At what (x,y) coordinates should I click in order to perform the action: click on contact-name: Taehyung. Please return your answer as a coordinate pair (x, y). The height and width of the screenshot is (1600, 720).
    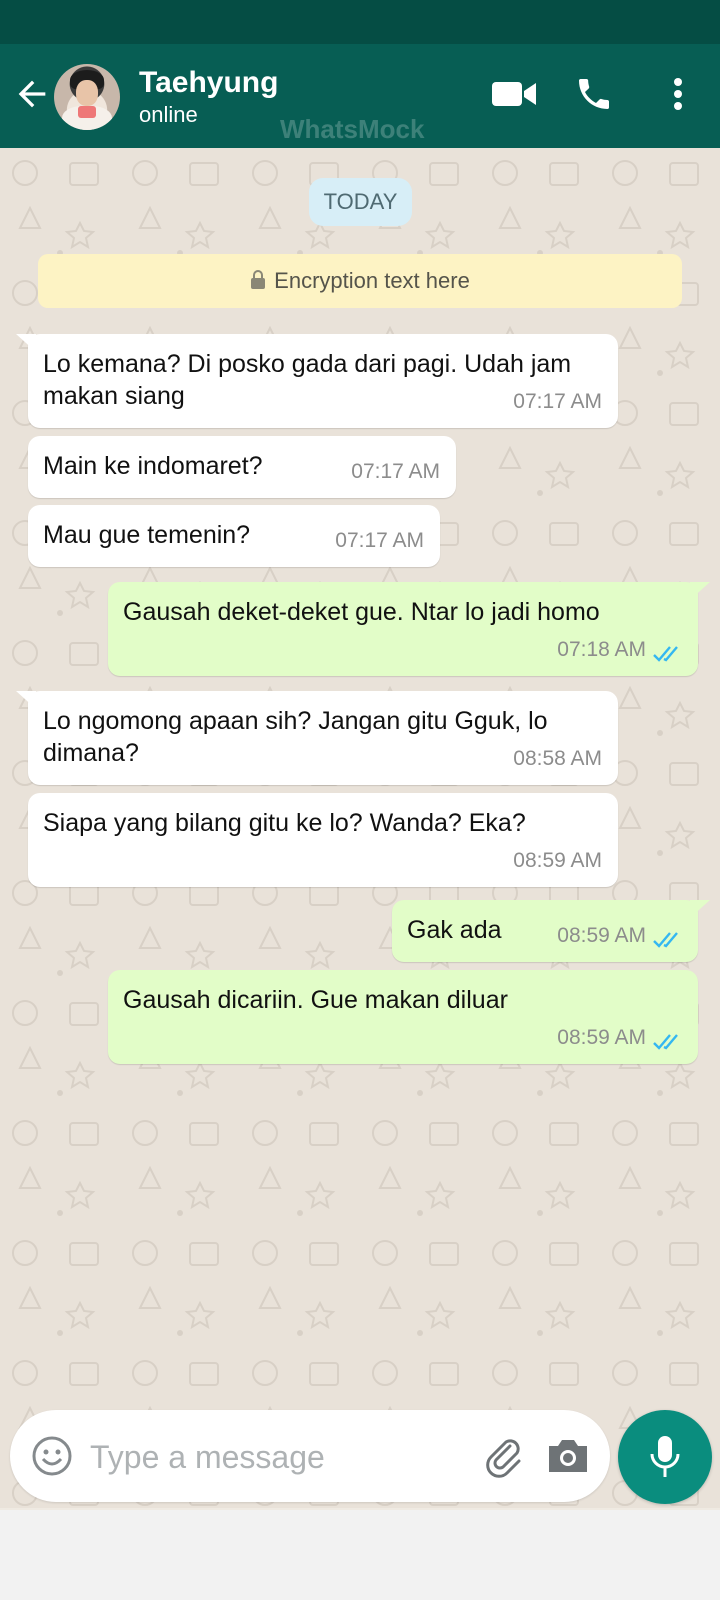
    Looking at the image, I should click on (208, 83).